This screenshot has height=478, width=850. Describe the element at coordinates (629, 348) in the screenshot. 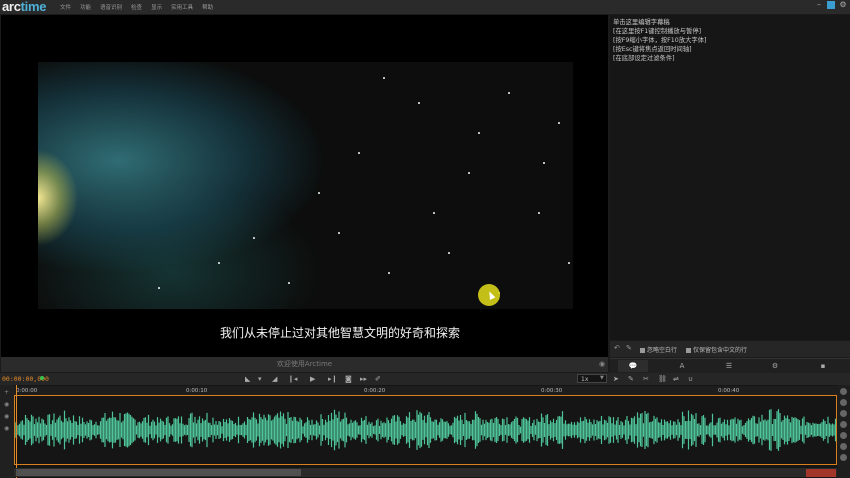

I see `pen-icon: ✎` at that location.